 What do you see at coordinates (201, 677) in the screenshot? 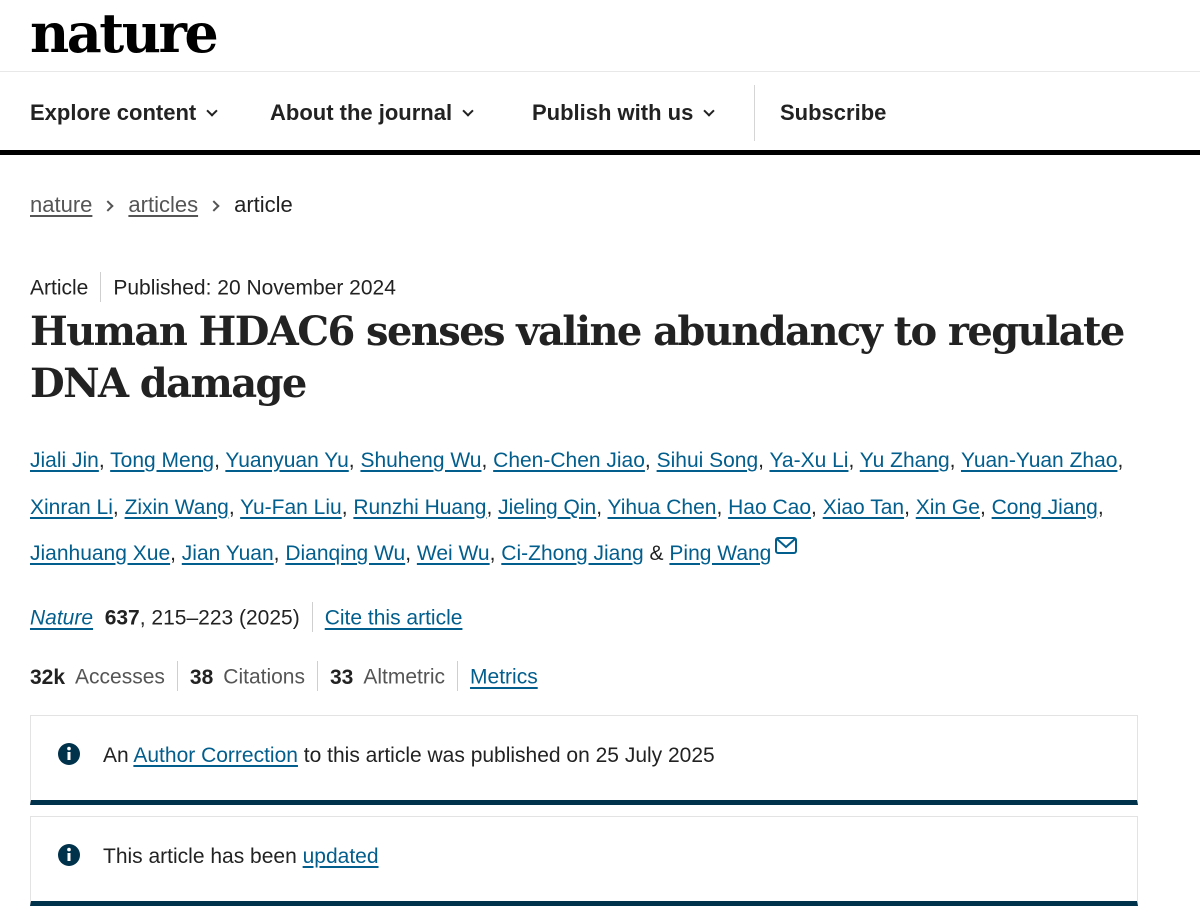
I see `citations-count: 38` at bounding box center [201, 677].